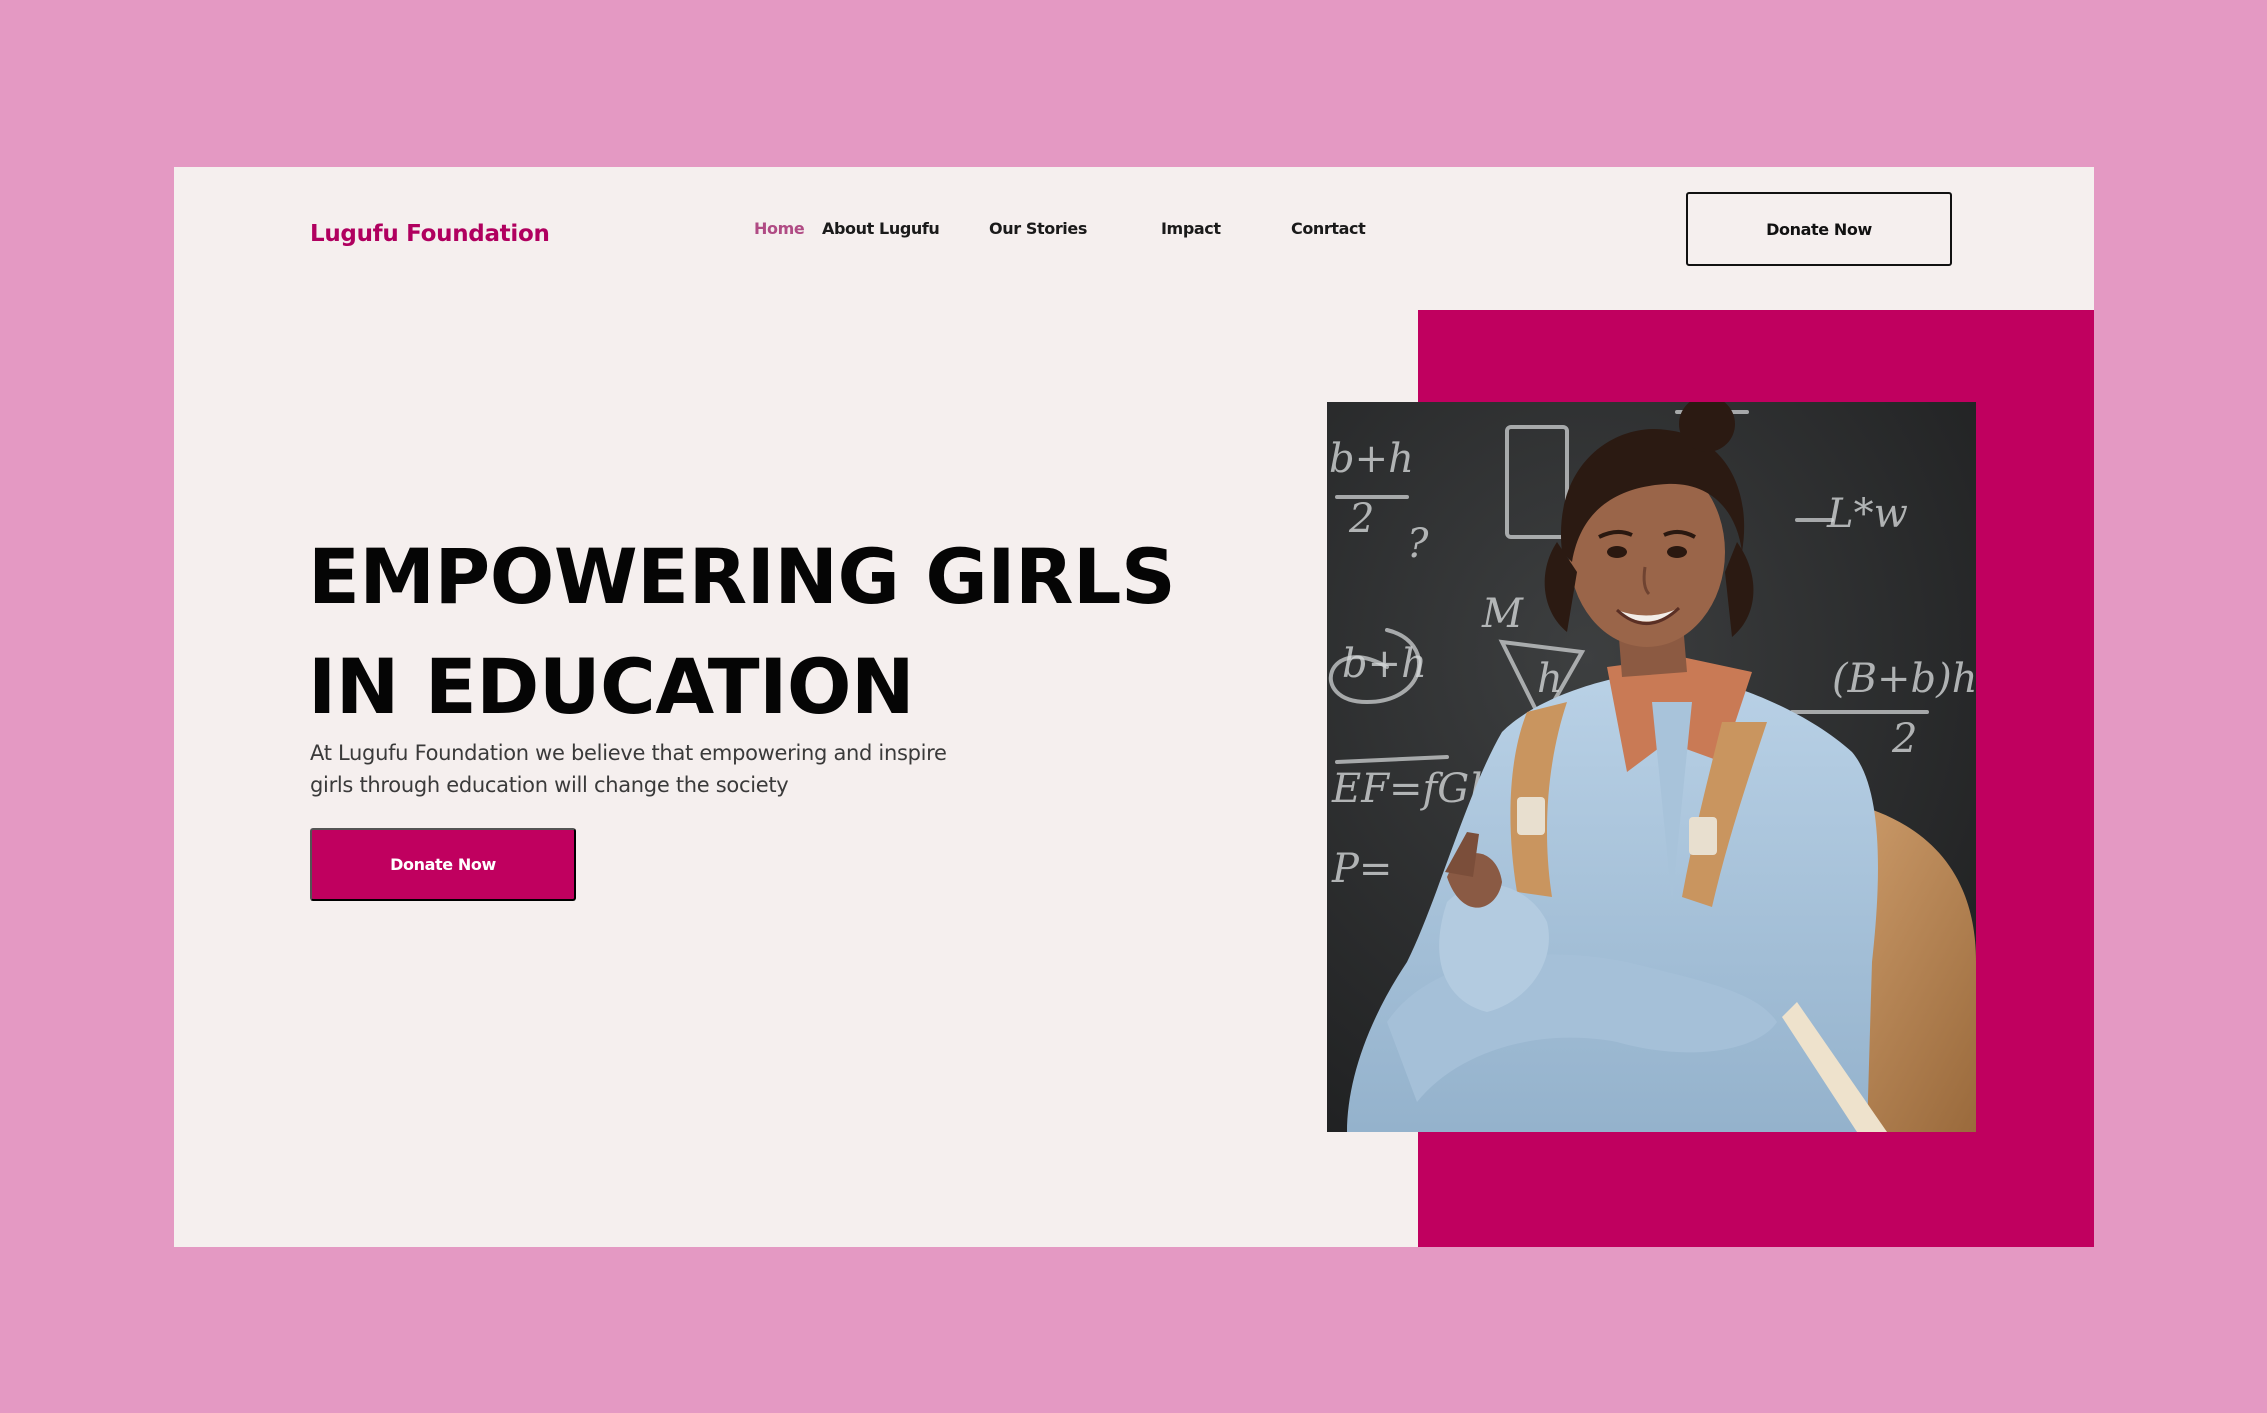  What do you see at coordinates (779, 228) in the screenshot?
I see `nav-item-home: Home` at bounding box center [779, 228].